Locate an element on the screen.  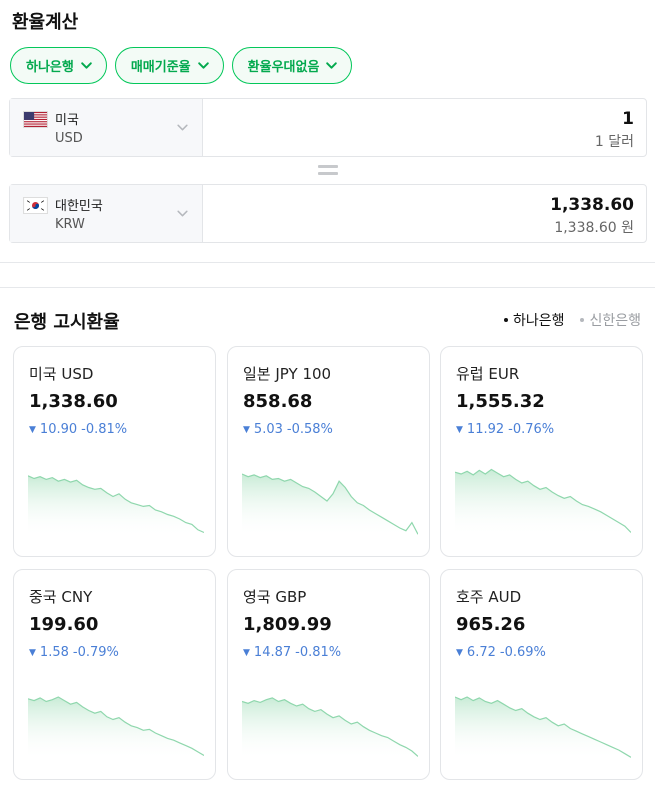
card-change: ▼ 10.90 -0.81% is located at coordinates (78, 429).